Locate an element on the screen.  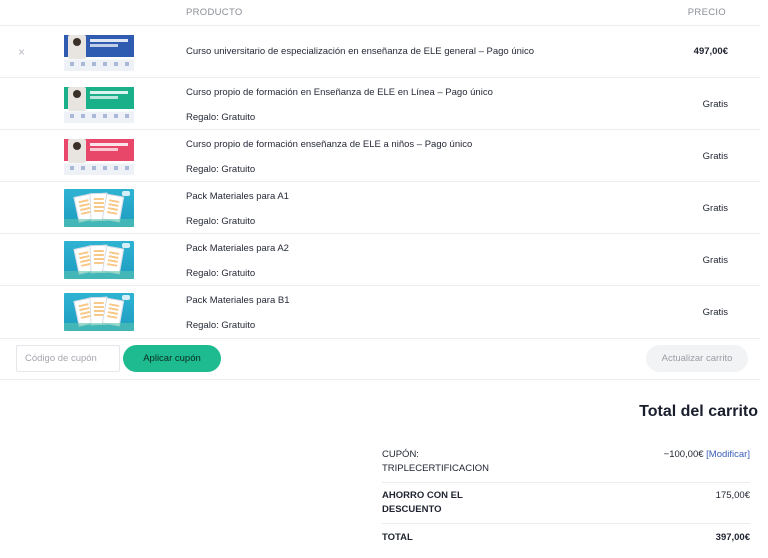
column-header-price: PRECIO is located at coordinates (706, 12).